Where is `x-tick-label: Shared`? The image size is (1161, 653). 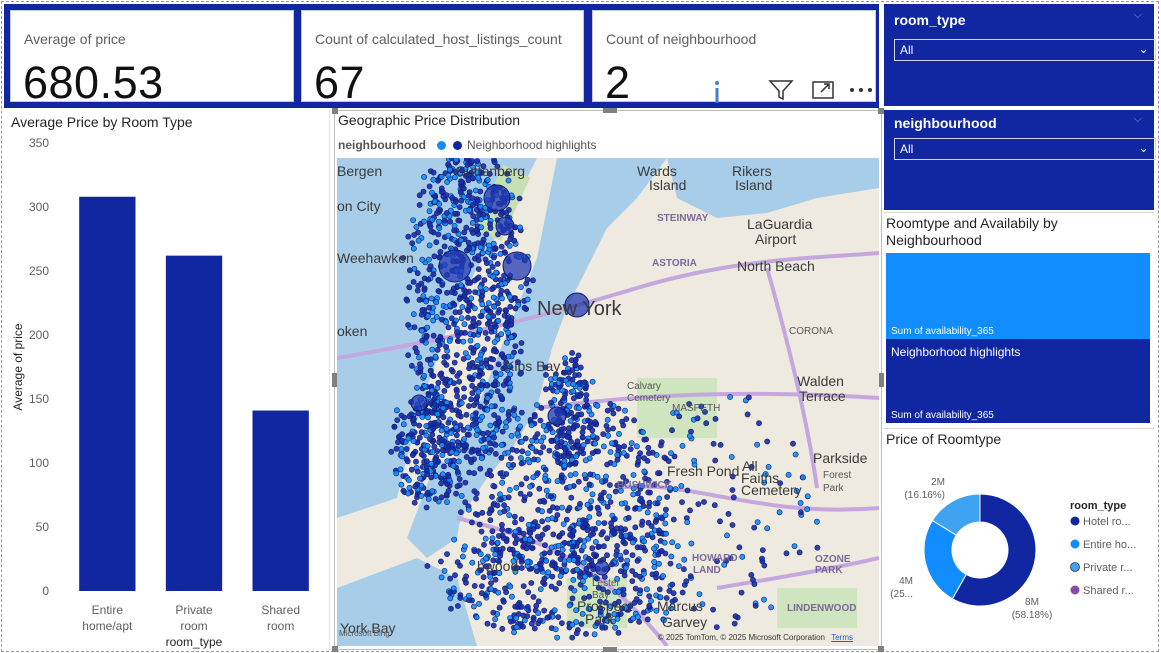
x-tick-label: Shared is located at coordinates (280, 610).